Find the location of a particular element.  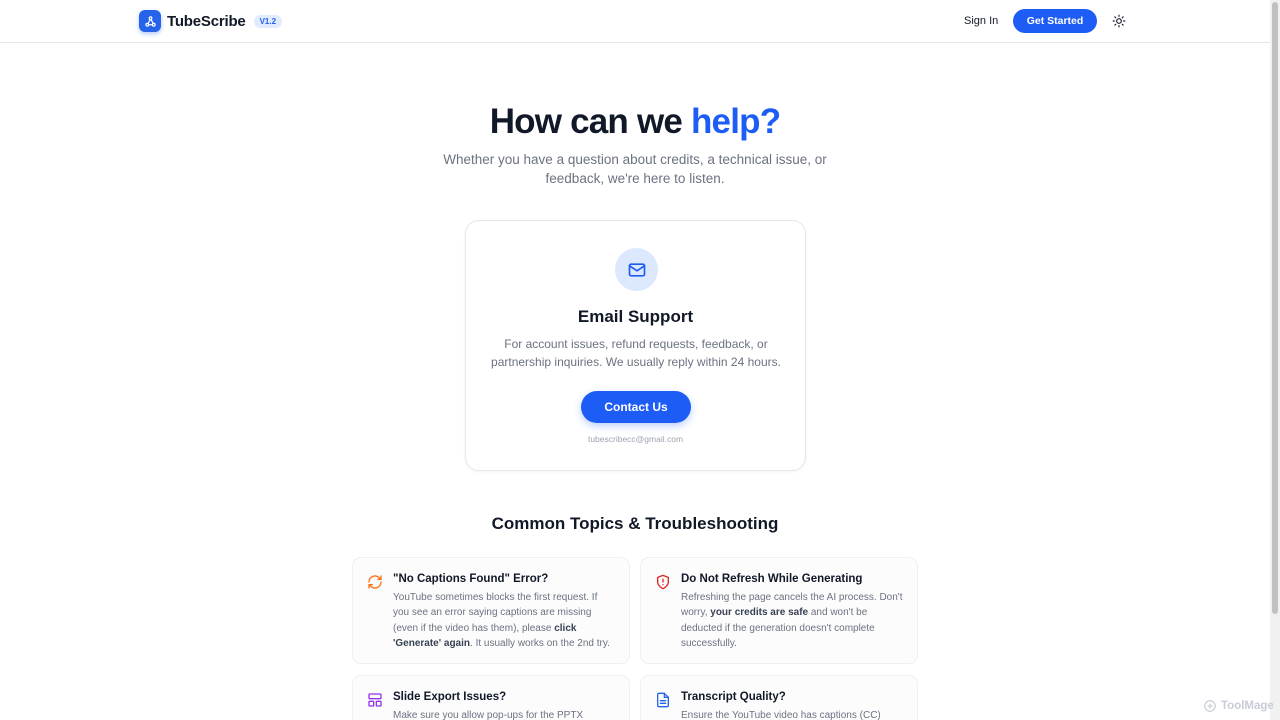

theme-toggle-sun-icon is located at coordinates (1119, 21).